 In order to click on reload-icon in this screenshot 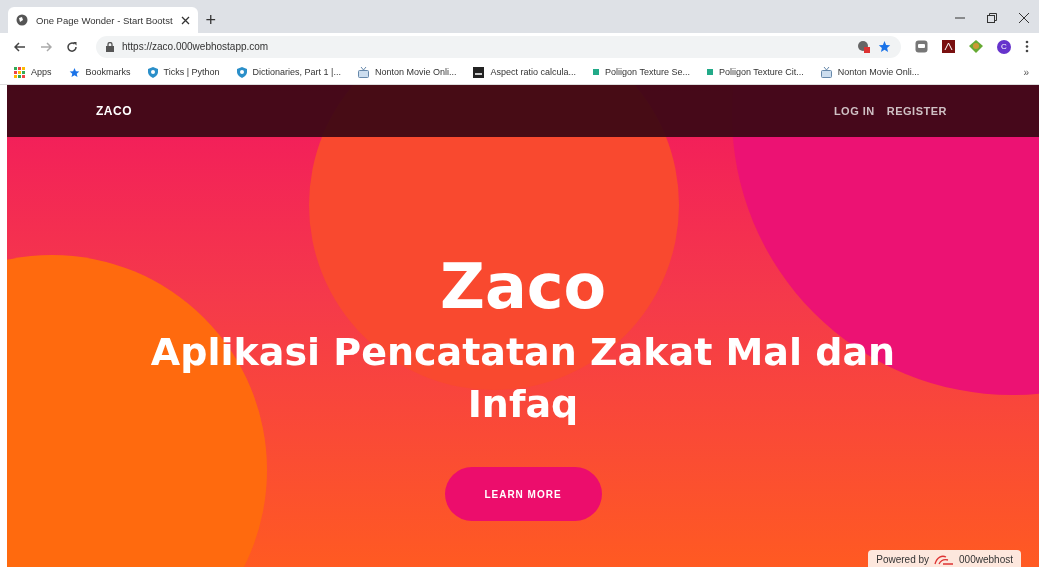, I will do `click(72, 46)`.